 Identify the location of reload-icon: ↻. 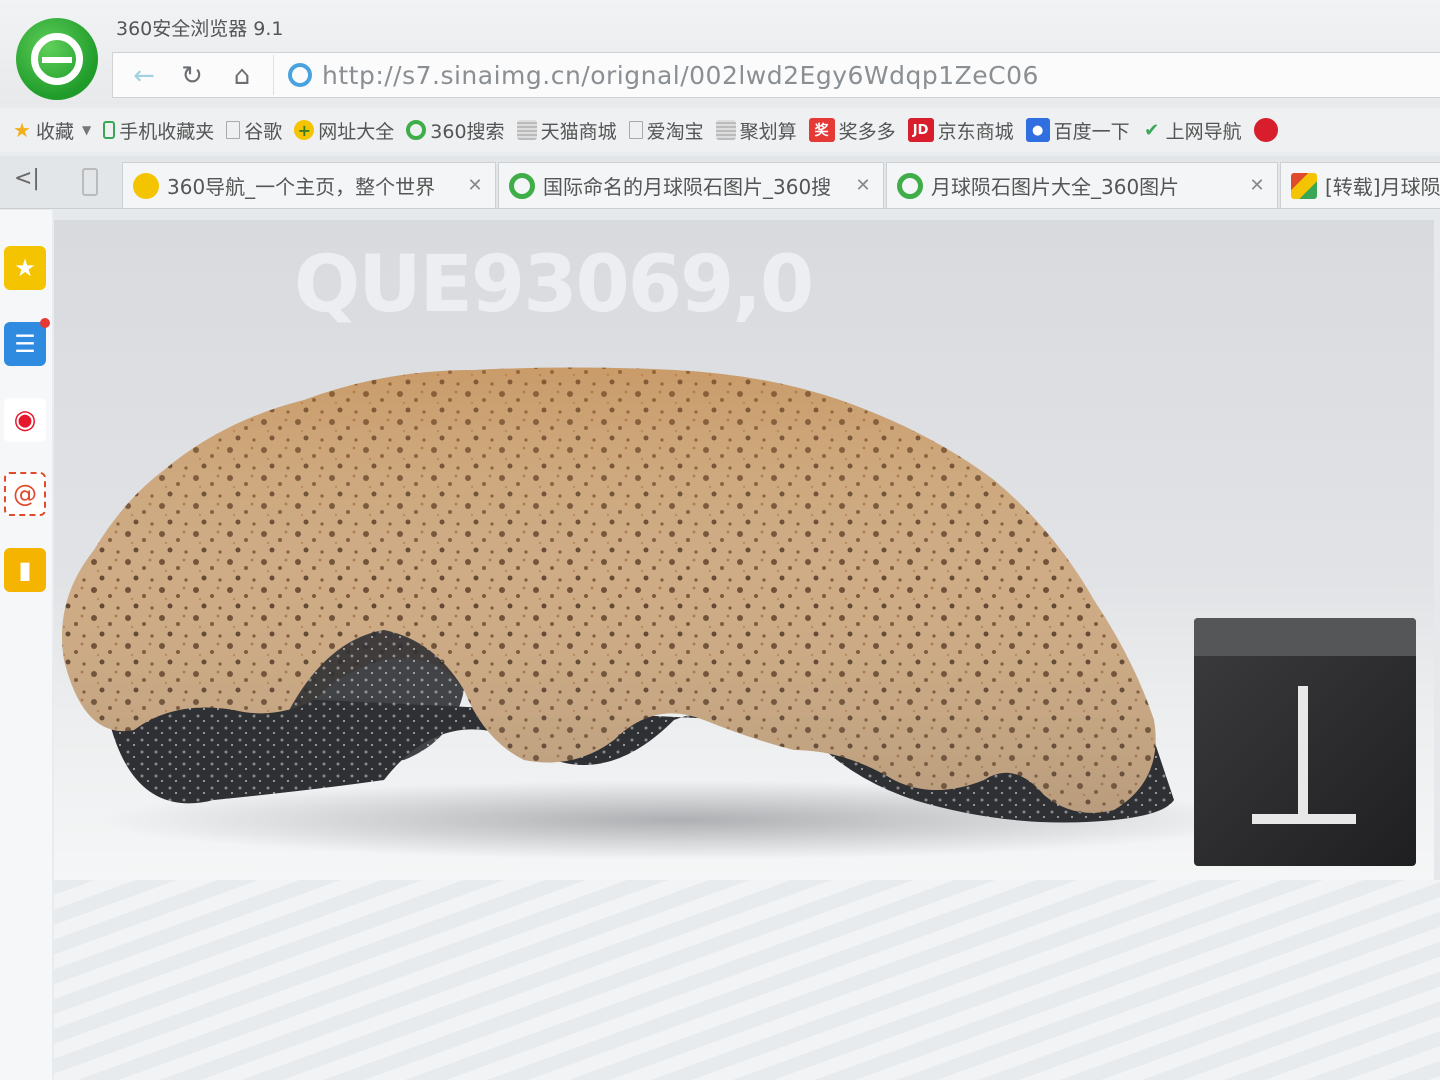
(192, 76).